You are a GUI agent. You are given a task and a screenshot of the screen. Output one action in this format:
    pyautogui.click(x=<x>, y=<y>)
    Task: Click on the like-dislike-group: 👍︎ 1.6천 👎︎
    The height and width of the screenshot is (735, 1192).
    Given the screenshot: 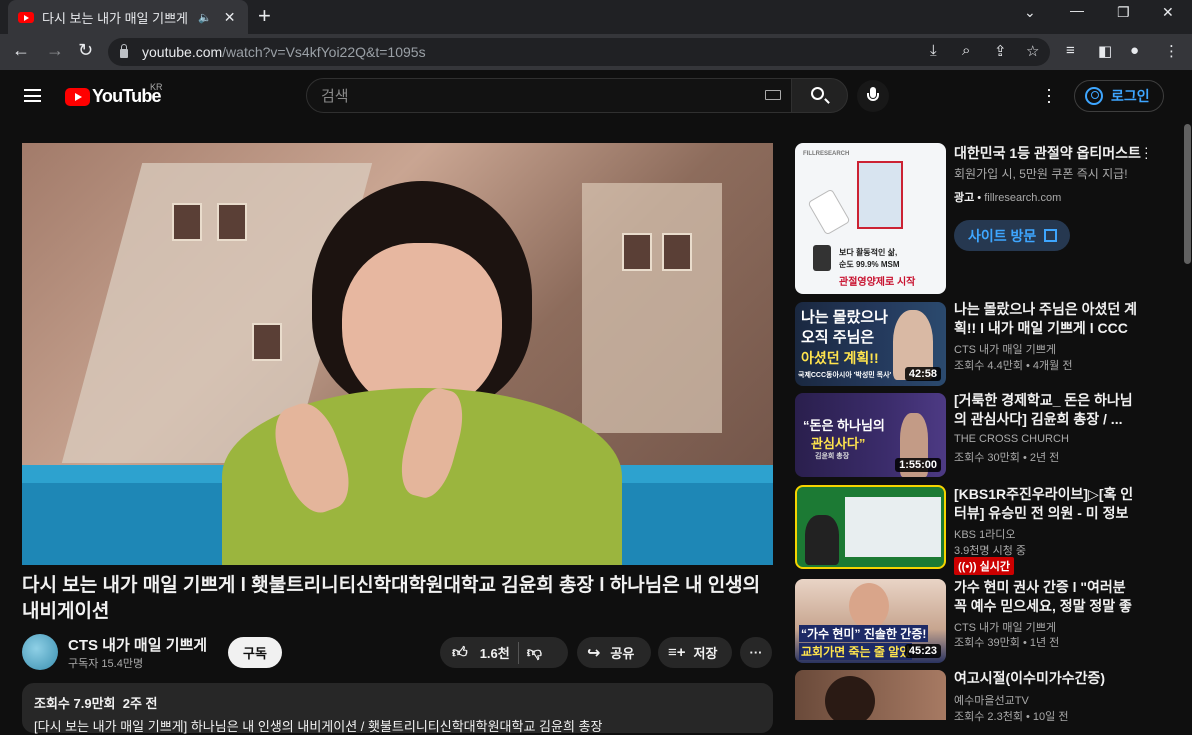 What is the action you would take?
    pyautogui.click(x=504, y=652)
    